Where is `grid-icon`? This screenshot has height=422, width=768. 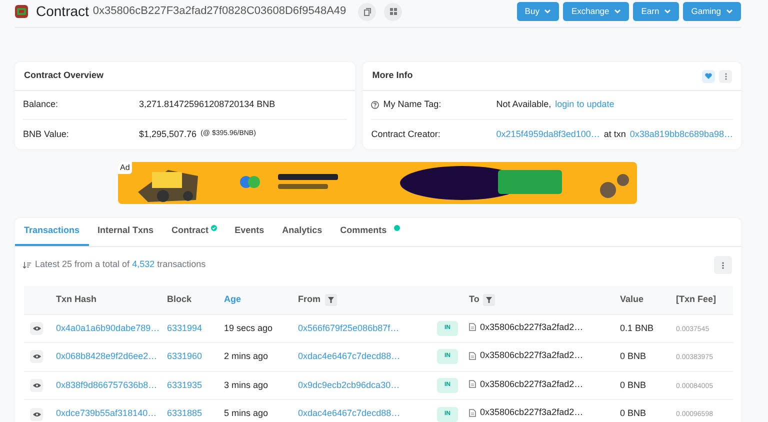 grid-icon is located at coordinates (393, 11).